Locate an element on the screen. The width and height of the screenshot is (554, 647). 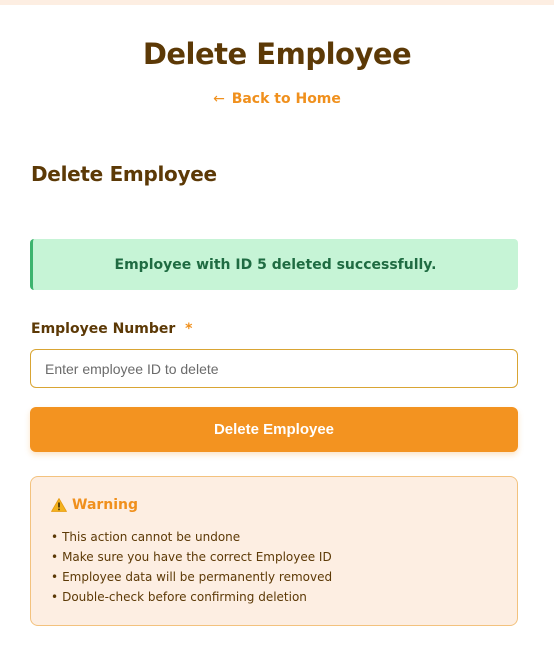
employee-number-label-text: Employee Number is located at coordinates (103, 329).